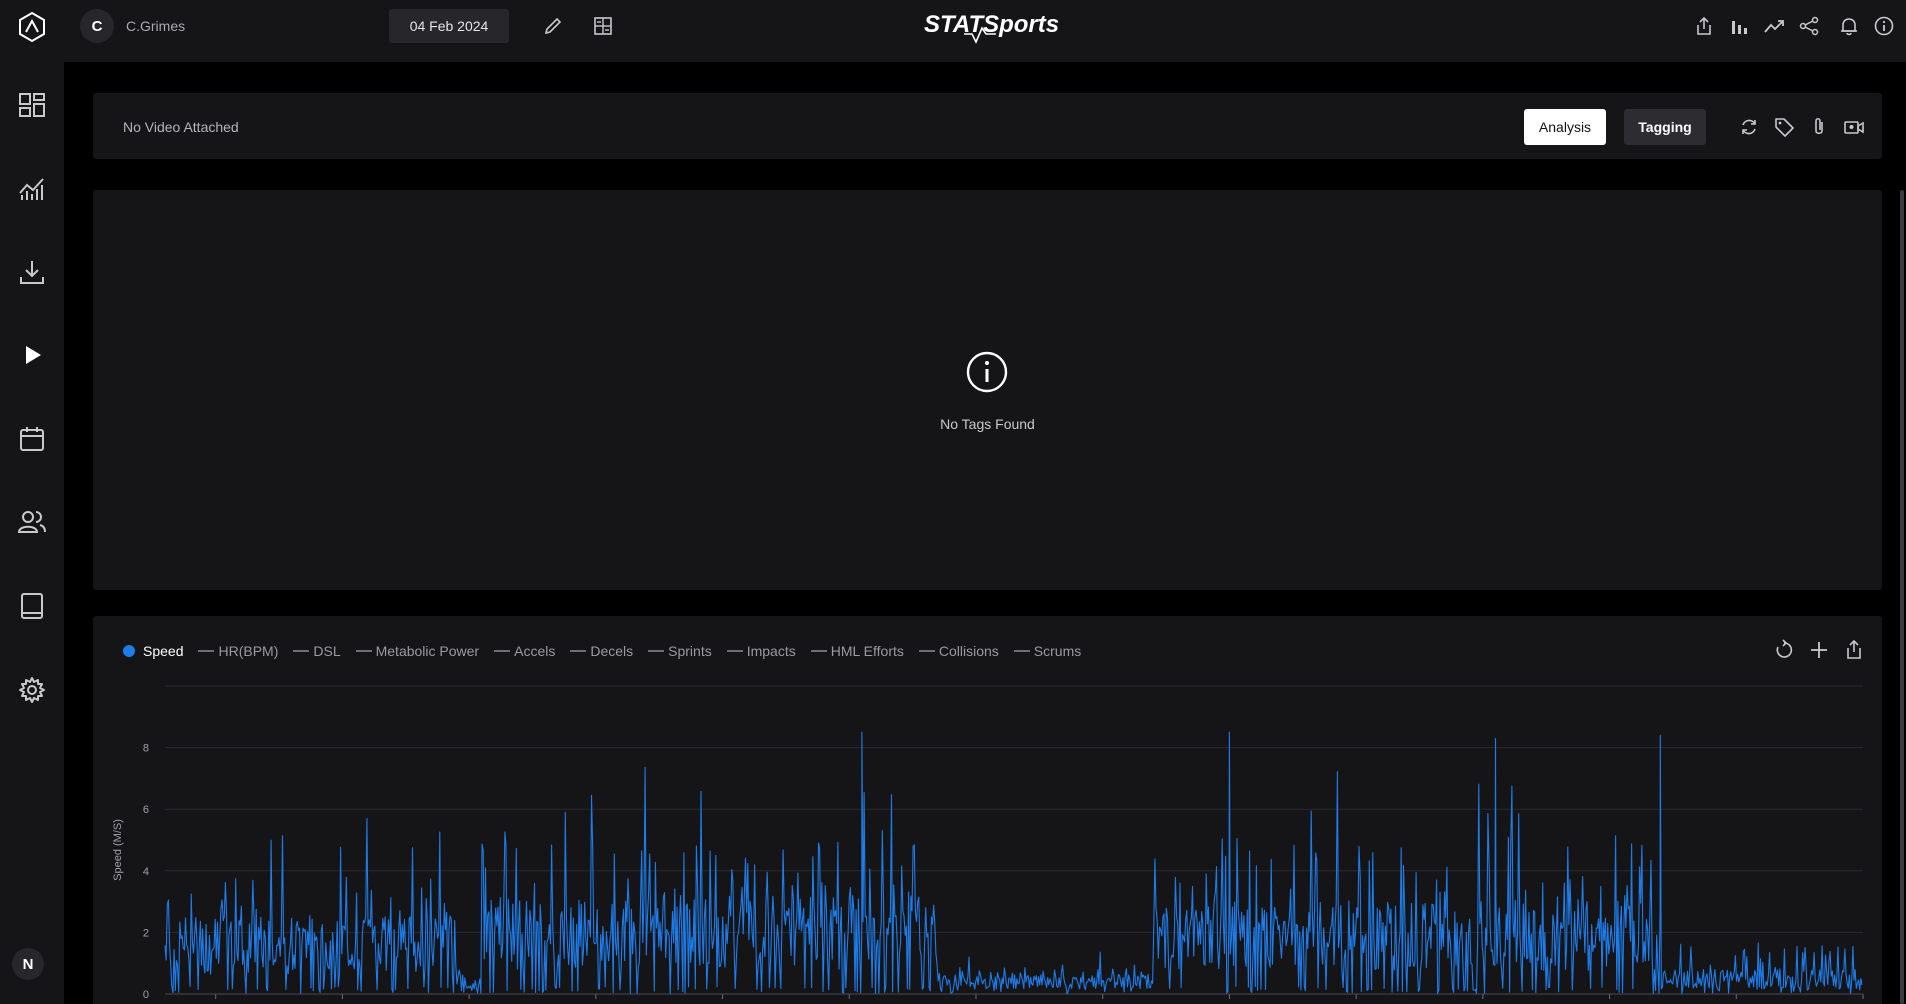 The width and height of the screenshot is (1906, 1004). Describe the element at coordinates (32, 522) in the screenshot. I see `team-icon` at that location.